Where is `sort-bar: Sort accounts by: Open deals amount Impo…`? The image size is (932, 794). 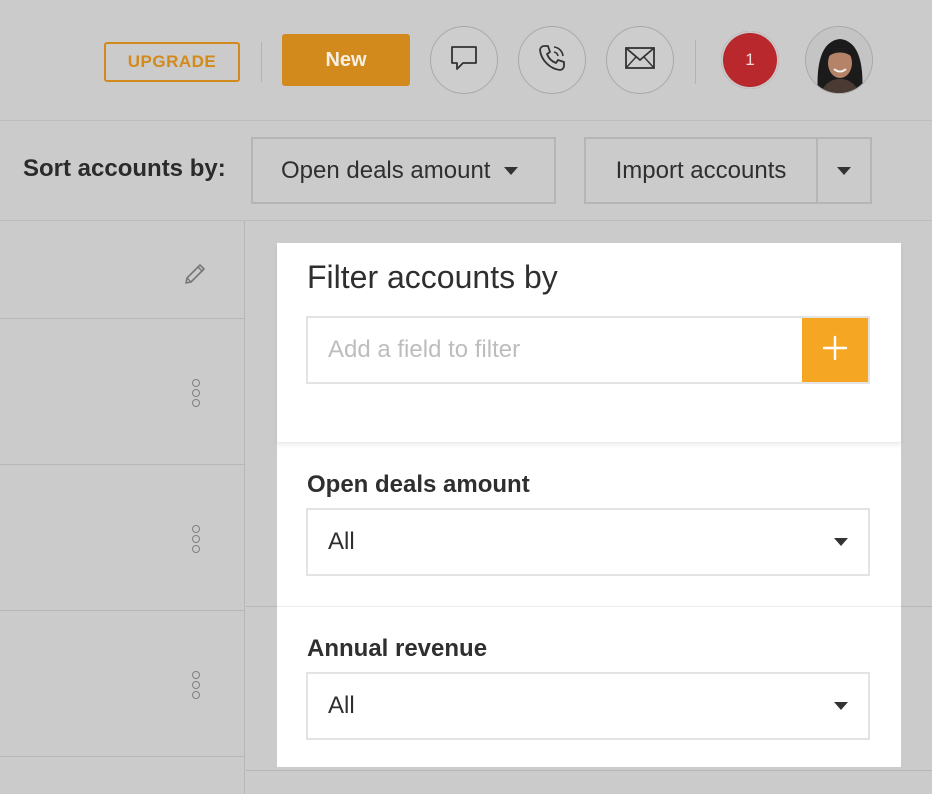 sort-bar: Sort accounts by: Open deals amount Impo… is located at coordinates (466, 171).